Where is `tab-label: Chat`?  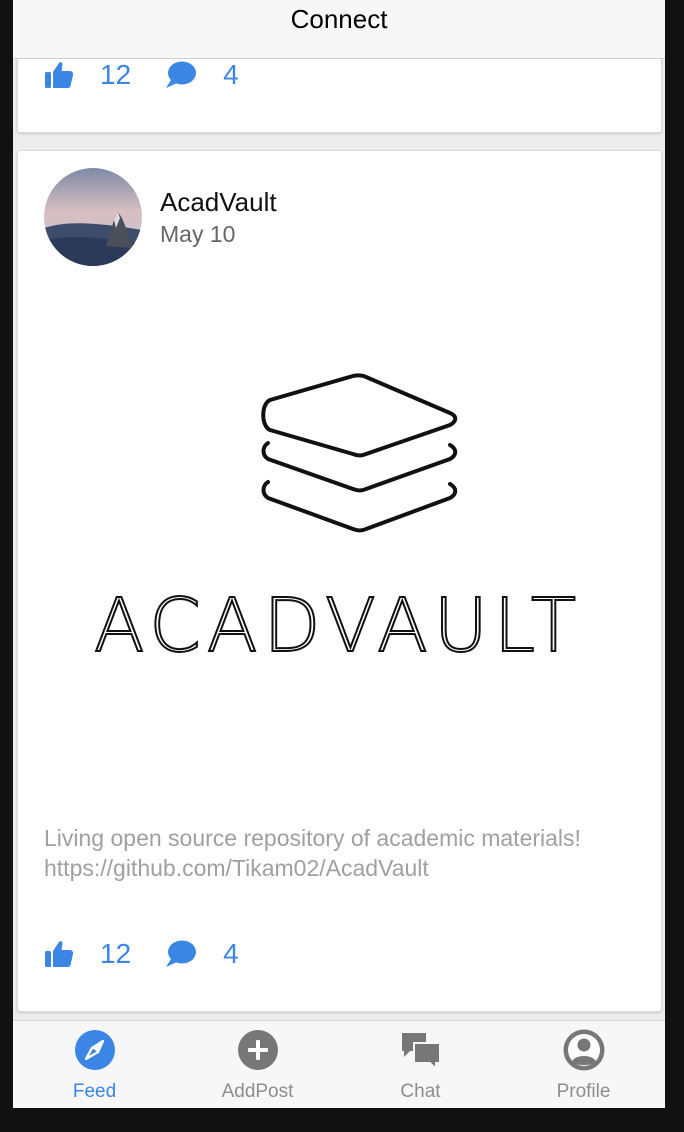 tab-label: Chat is located at coordinates (420, 1091).